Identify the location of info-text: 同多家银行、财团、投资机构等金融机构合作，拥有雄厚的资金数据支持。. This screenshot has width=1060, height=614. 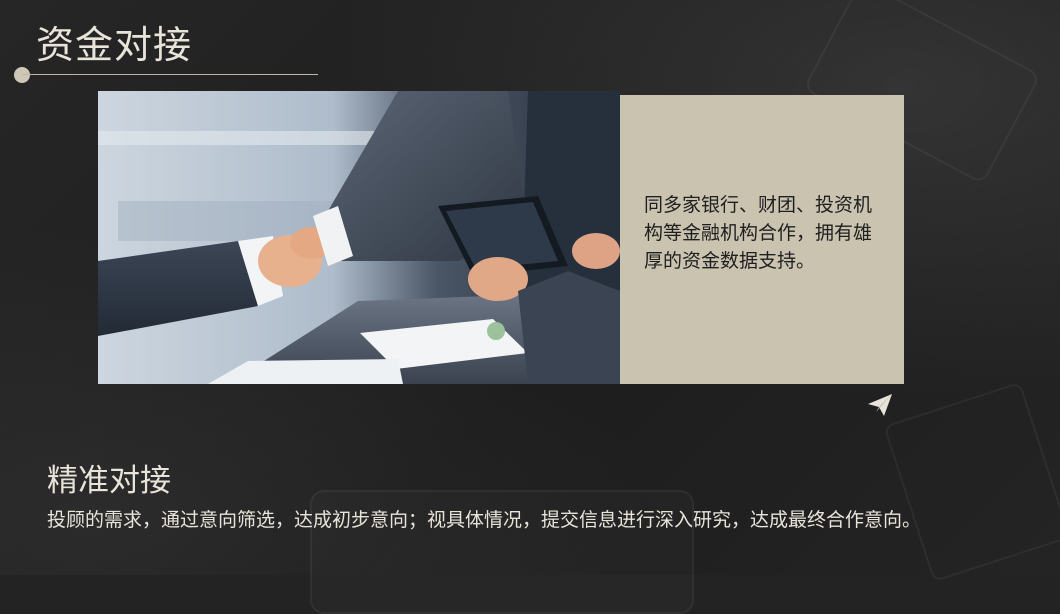
(758, 233).